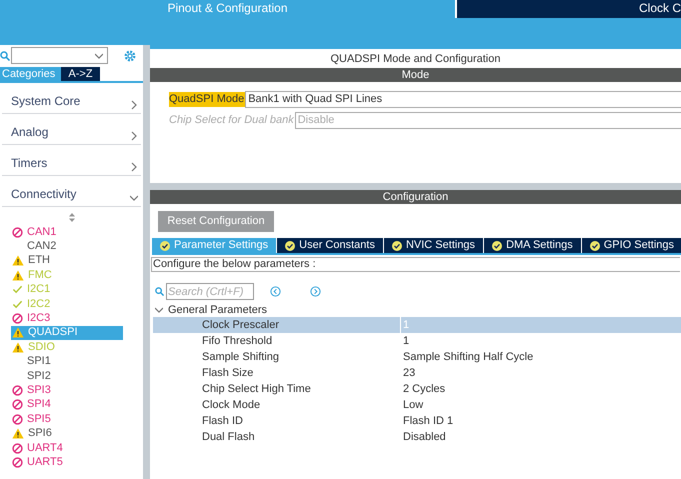 Image resolution: width=681 pixels, height=479 pixels. I want to click on parameter-value: Low, so click(413, 405).